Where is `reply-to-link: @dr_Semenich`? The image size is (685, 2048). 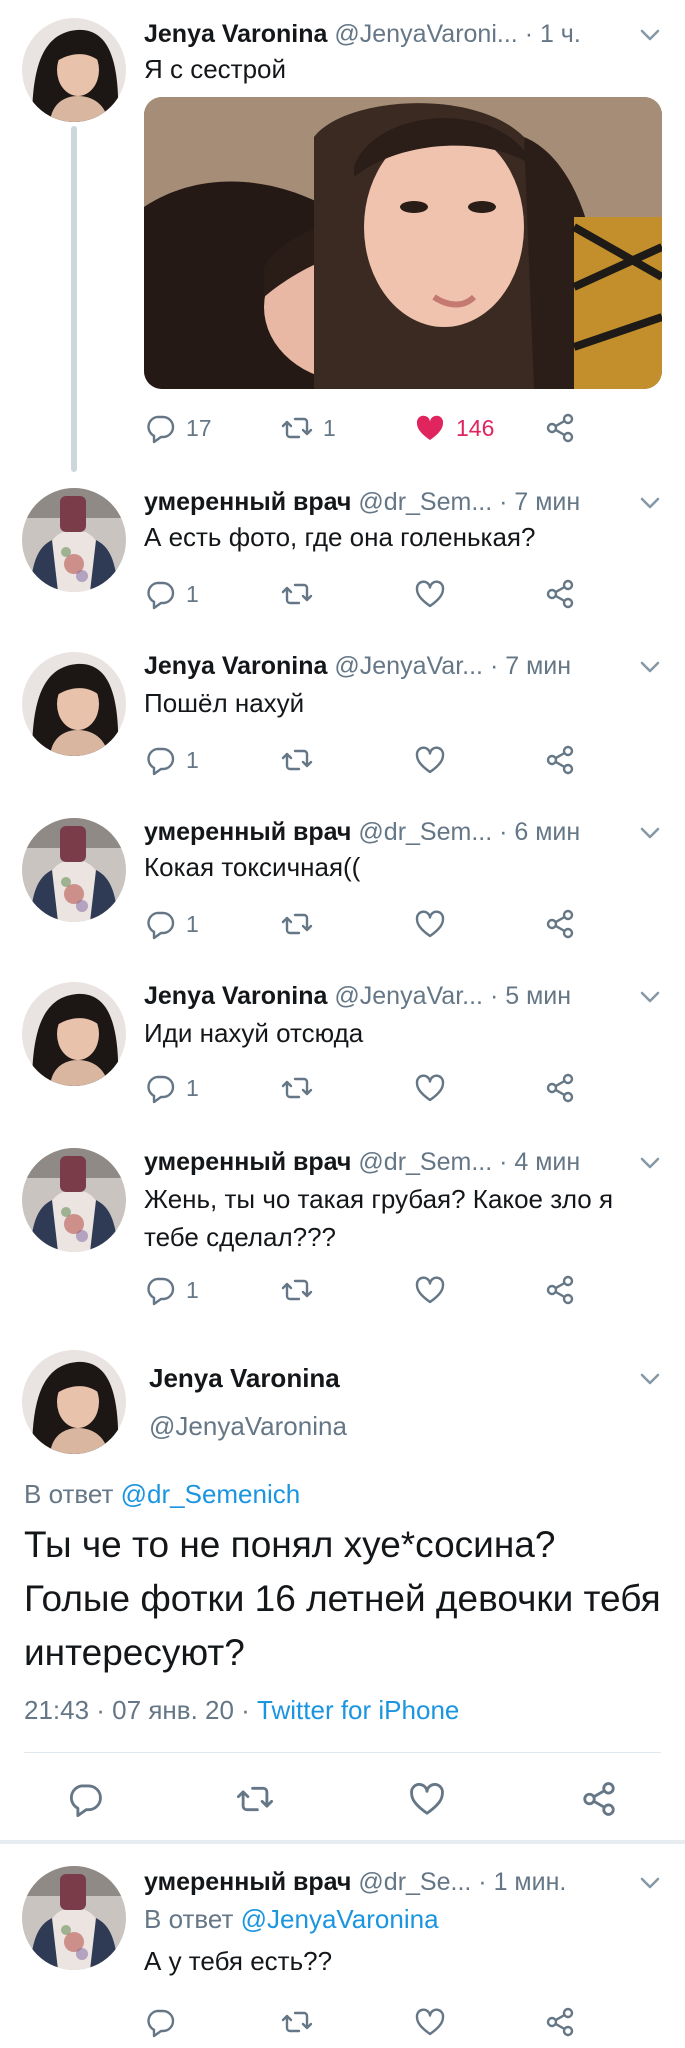 reply-to-link: @dr_Semenich is located at coordinates (211, 1494).